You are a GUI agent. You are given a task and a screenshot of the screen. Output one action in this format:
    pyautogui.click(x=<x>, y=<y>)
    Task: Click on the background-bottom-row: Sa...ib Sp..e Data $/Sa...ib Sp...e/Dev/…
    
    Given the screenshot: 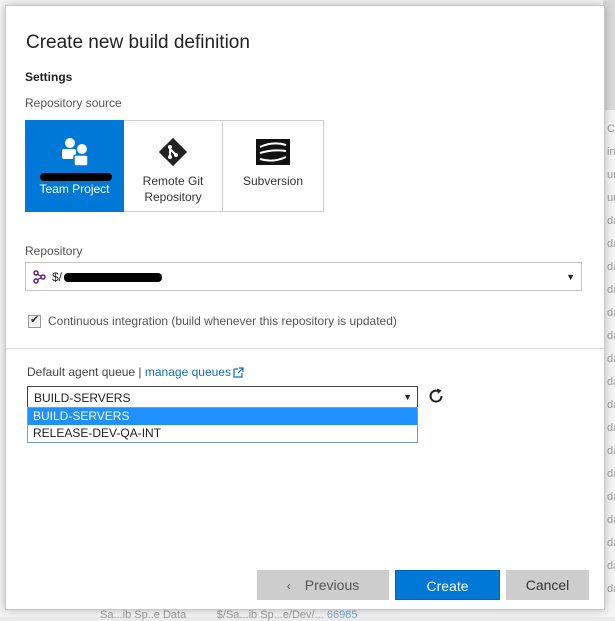 What is the action you would take?
    pyautogui.click(x=228, y=615)
    